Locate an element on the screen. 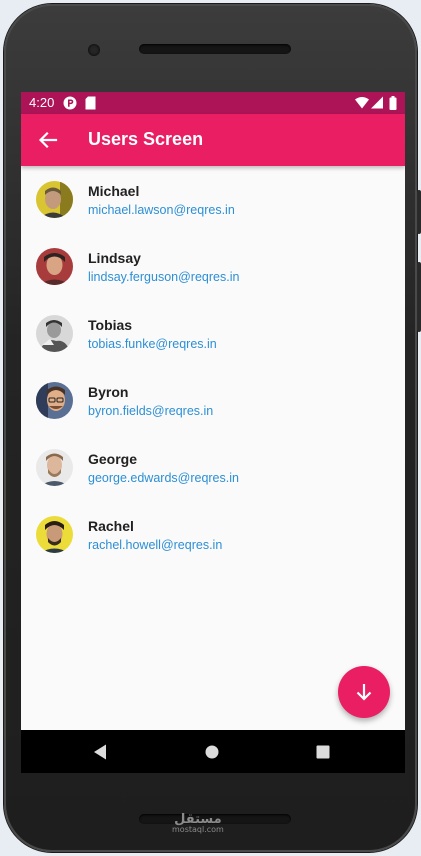  watermark-logo: مستقل mostaql.com is located at coordinates (198, 823).